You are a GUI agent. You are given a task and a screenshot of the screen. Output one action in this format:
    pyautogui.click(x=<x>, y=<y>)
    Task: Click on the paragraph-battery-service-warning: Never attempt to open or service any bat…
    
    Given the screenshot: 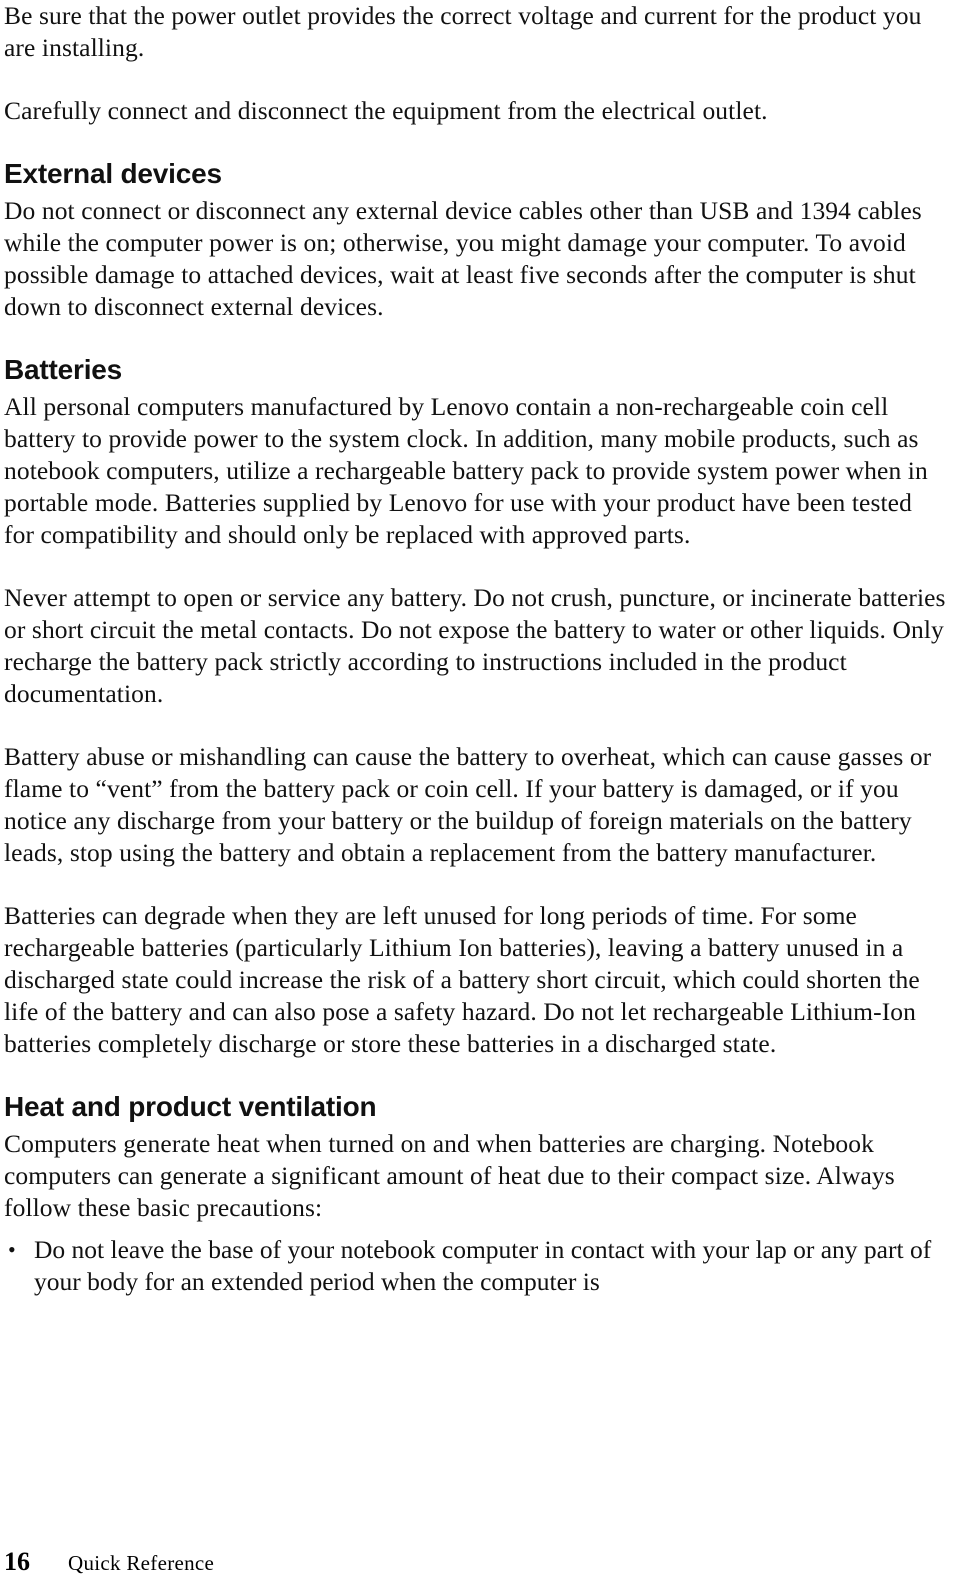 What is the action you would take?
    pyautogui.click(x=475, y=645)
    